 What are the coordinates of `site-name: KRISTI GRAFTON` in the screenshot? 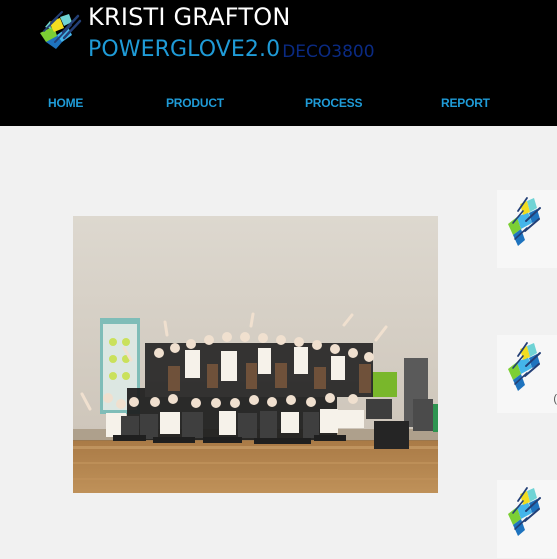 It's located at (189, 17).